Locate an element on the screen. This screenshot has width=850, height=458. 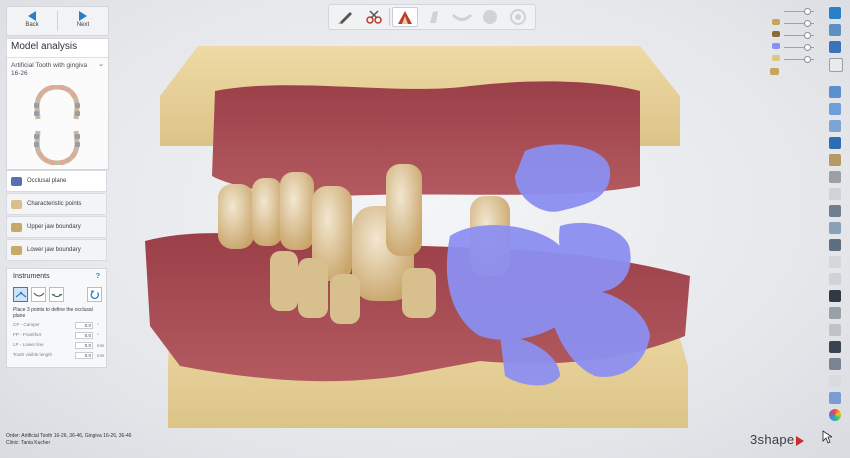
pen-icon is located at coordinates (345, 18).